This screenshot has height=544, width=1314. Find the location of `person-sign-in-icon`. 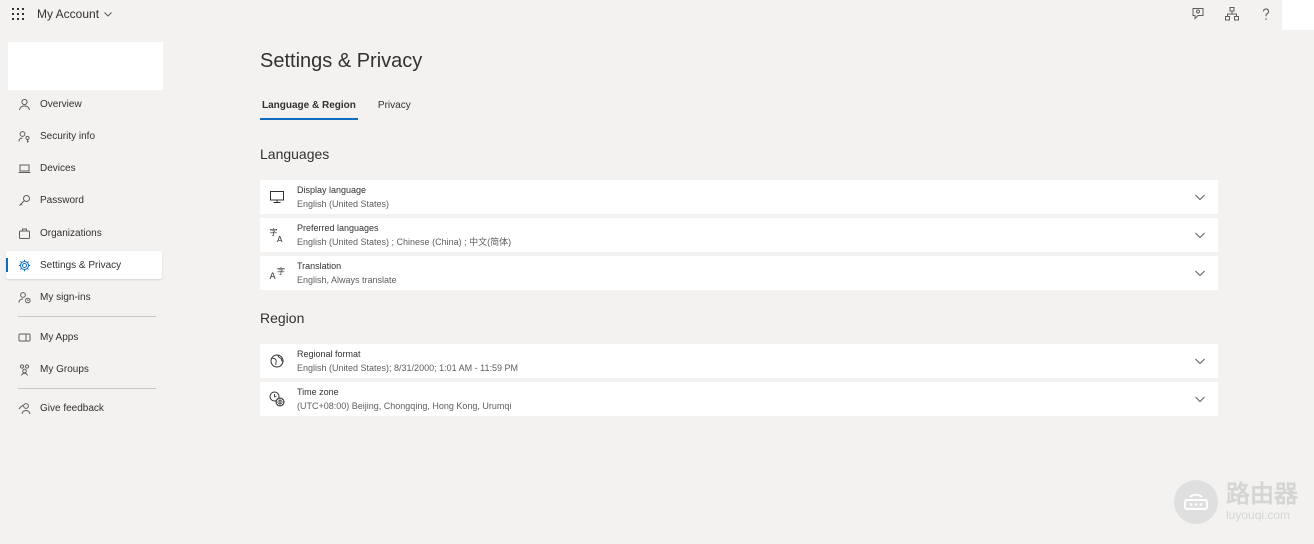

person-sign-in-icon is located at coordinates (24, 298).